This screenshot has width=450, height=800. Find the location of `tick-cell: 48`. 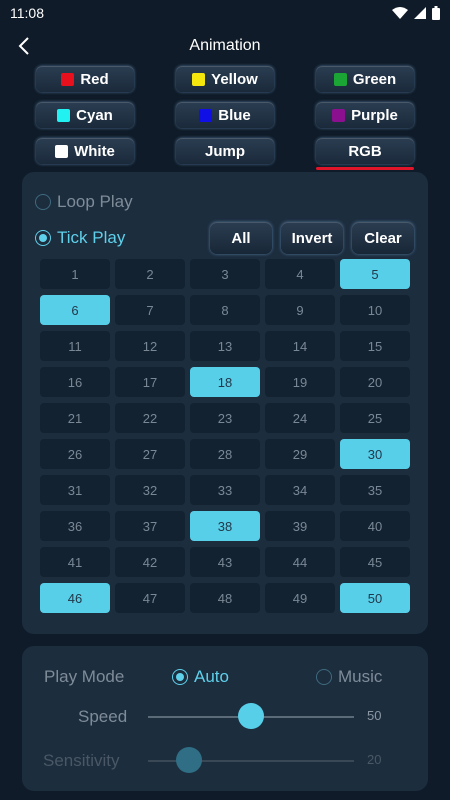

tick-cell: 48 is located at coordinates (225, 598).